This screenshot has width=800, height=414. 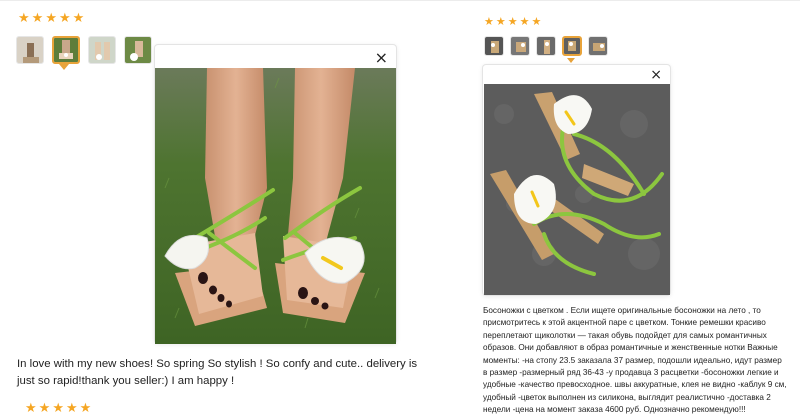 I want to click on right-photo-viewer: ×, so click(x=576, y=180).